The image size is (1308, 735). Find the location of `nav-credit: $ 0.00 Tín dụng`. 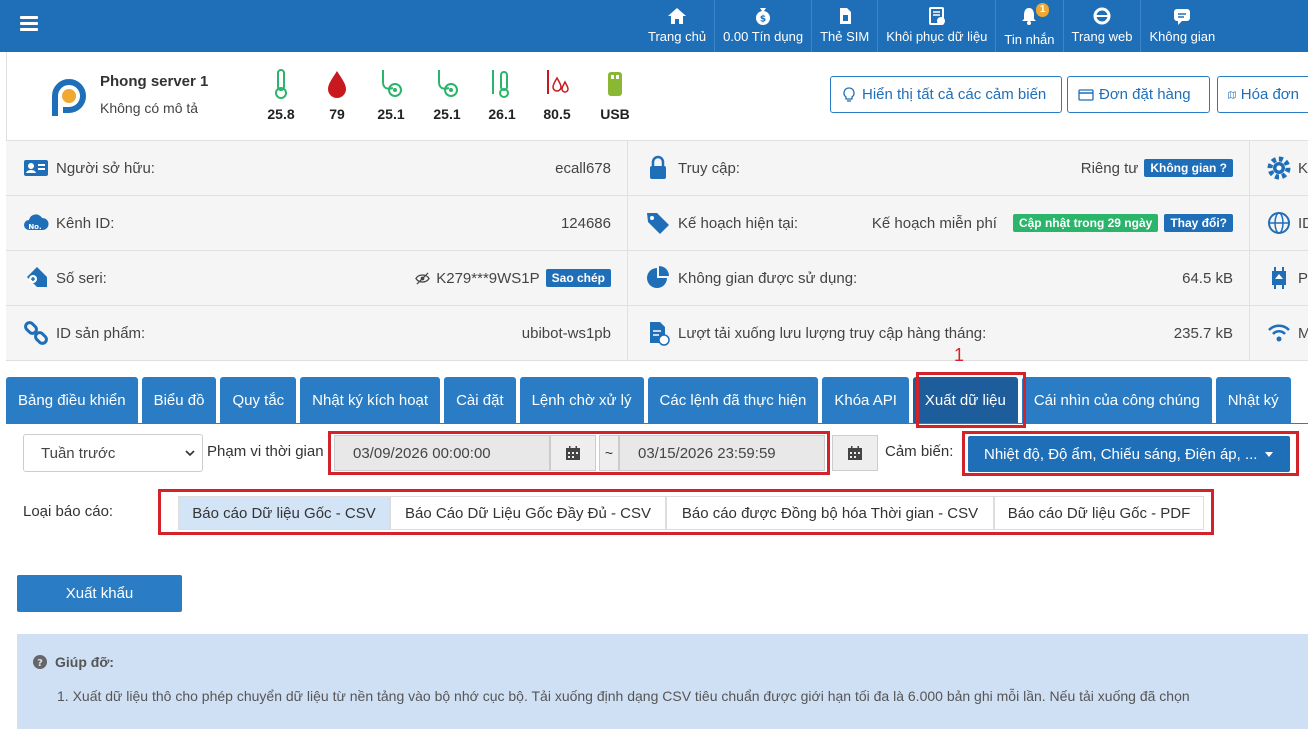

nav-credit: $ 0.00 Tín dụng is located at coordinates (762, 26).